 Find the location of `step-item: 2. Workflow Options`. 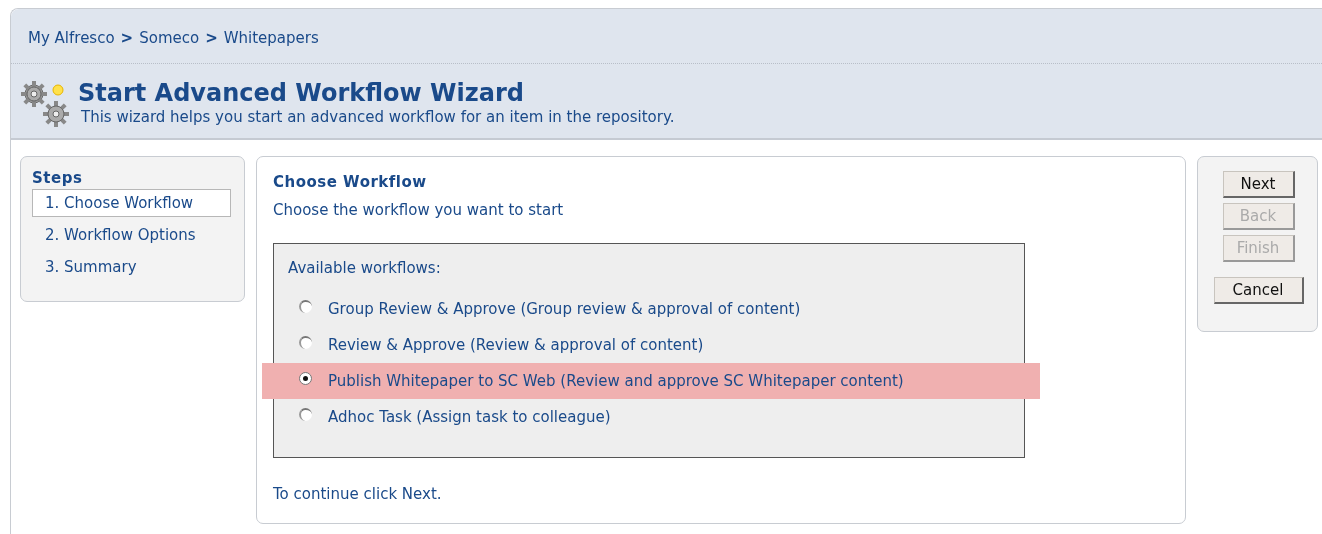

step-item: 2. Workflow Options is located at coordinates (131, 235).